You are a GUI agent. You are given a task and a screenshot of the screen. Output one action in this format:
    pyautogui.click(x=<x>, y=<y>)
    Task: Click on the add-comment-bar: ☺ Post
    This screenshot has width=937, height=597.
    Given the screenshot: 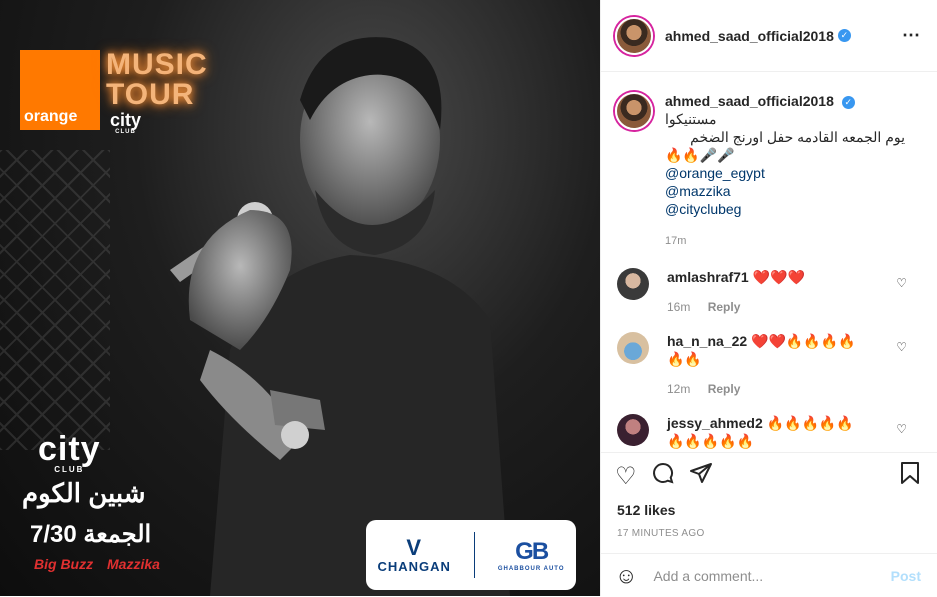 What is the action you would take?
    pyautogui.click(x=769, y=575)
    